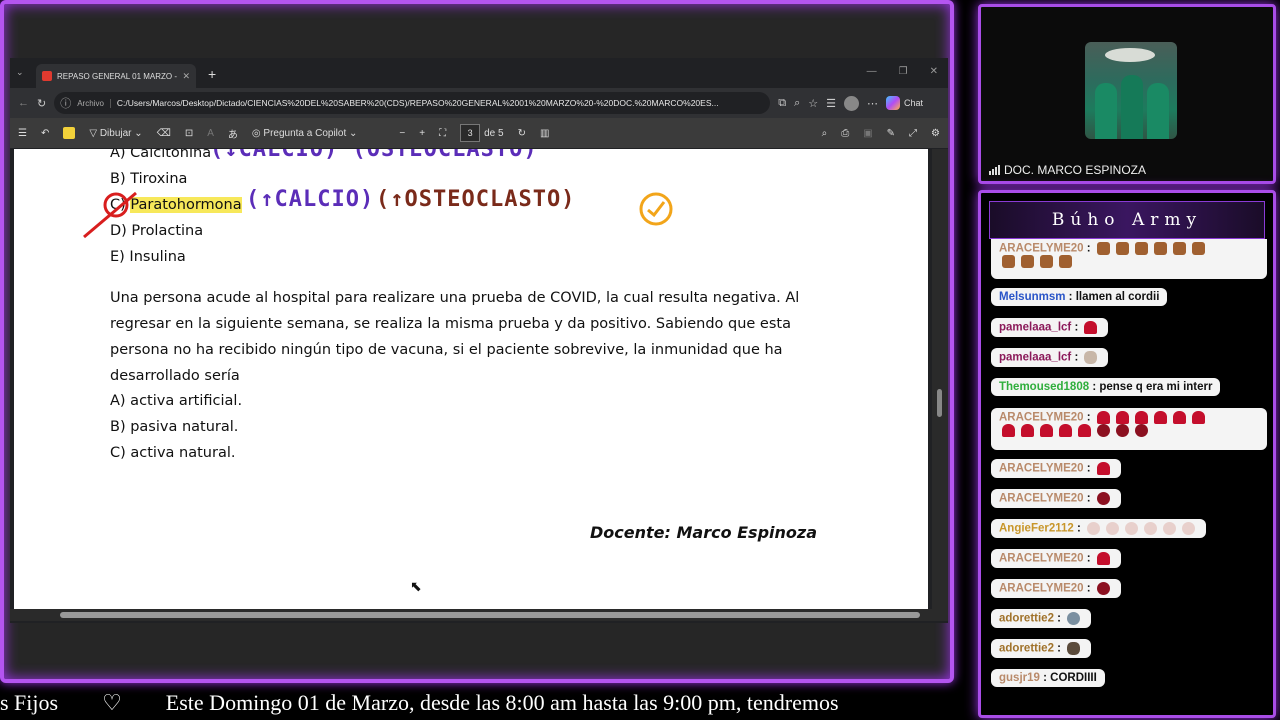 The image size is (1280, 720). I want to click on chat-text: CORDIIII, so click(1073, 678).